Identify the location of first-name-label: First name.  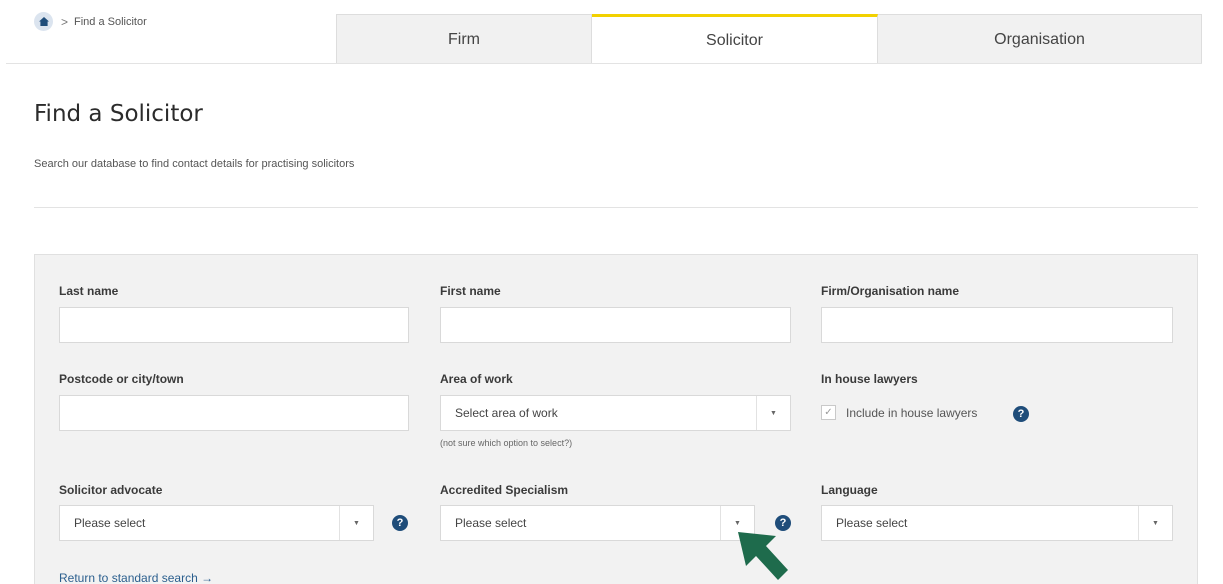
(470, 291).